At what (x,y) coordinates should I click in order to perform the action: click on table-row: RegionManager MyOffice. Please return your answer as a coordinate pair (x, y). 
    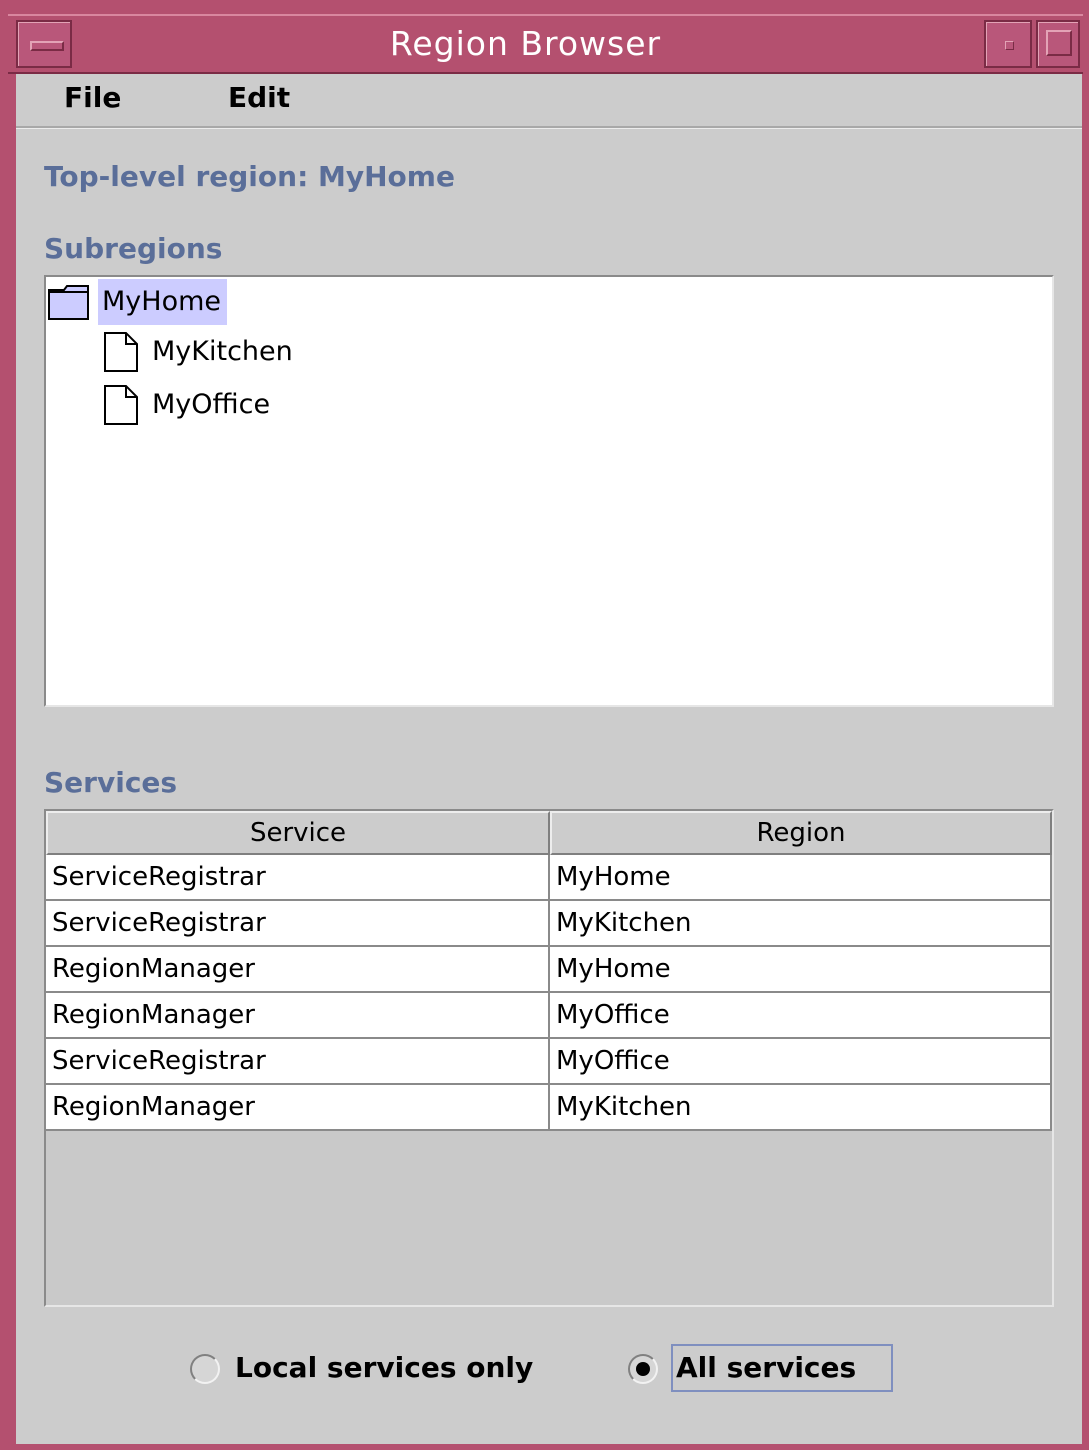
    Looking at the image, I should click on (549, 1016).